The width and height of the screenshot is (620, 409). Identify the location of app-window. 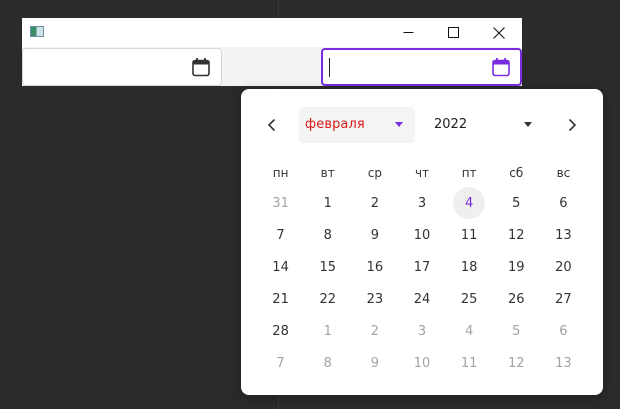
(272, 52).